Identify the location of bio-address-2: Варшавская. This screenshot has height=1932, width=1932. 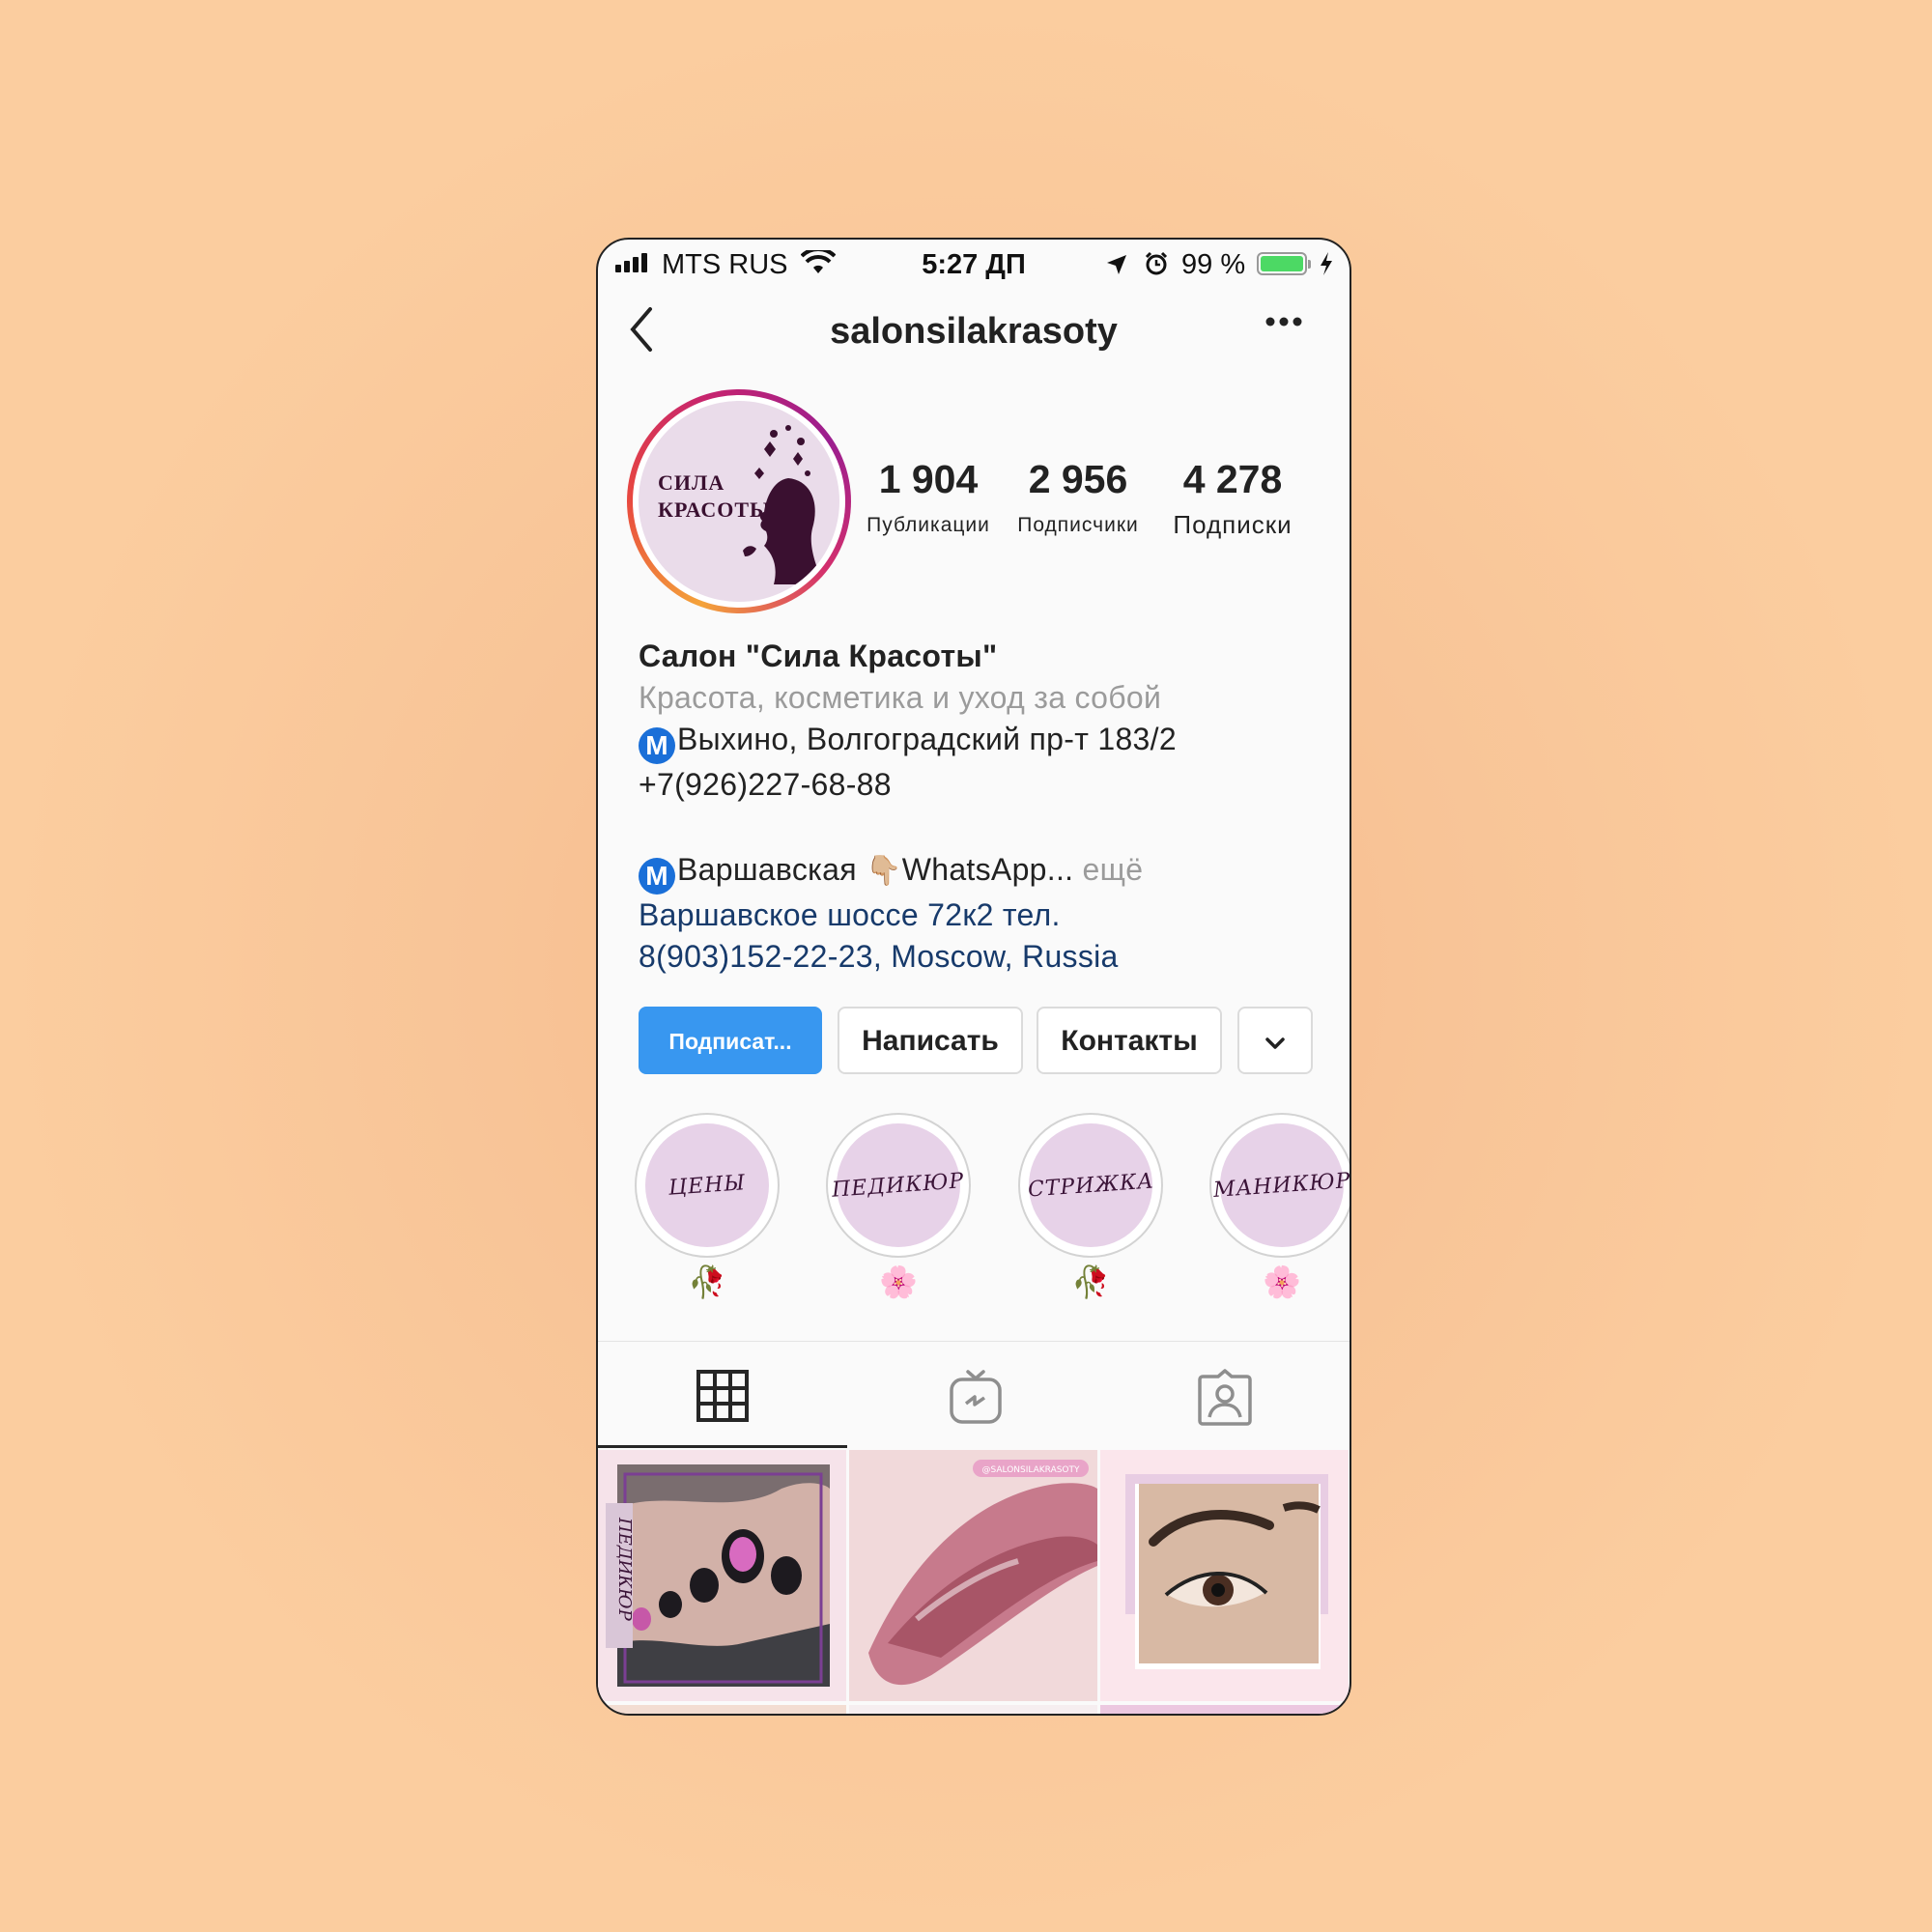
(767, 869).